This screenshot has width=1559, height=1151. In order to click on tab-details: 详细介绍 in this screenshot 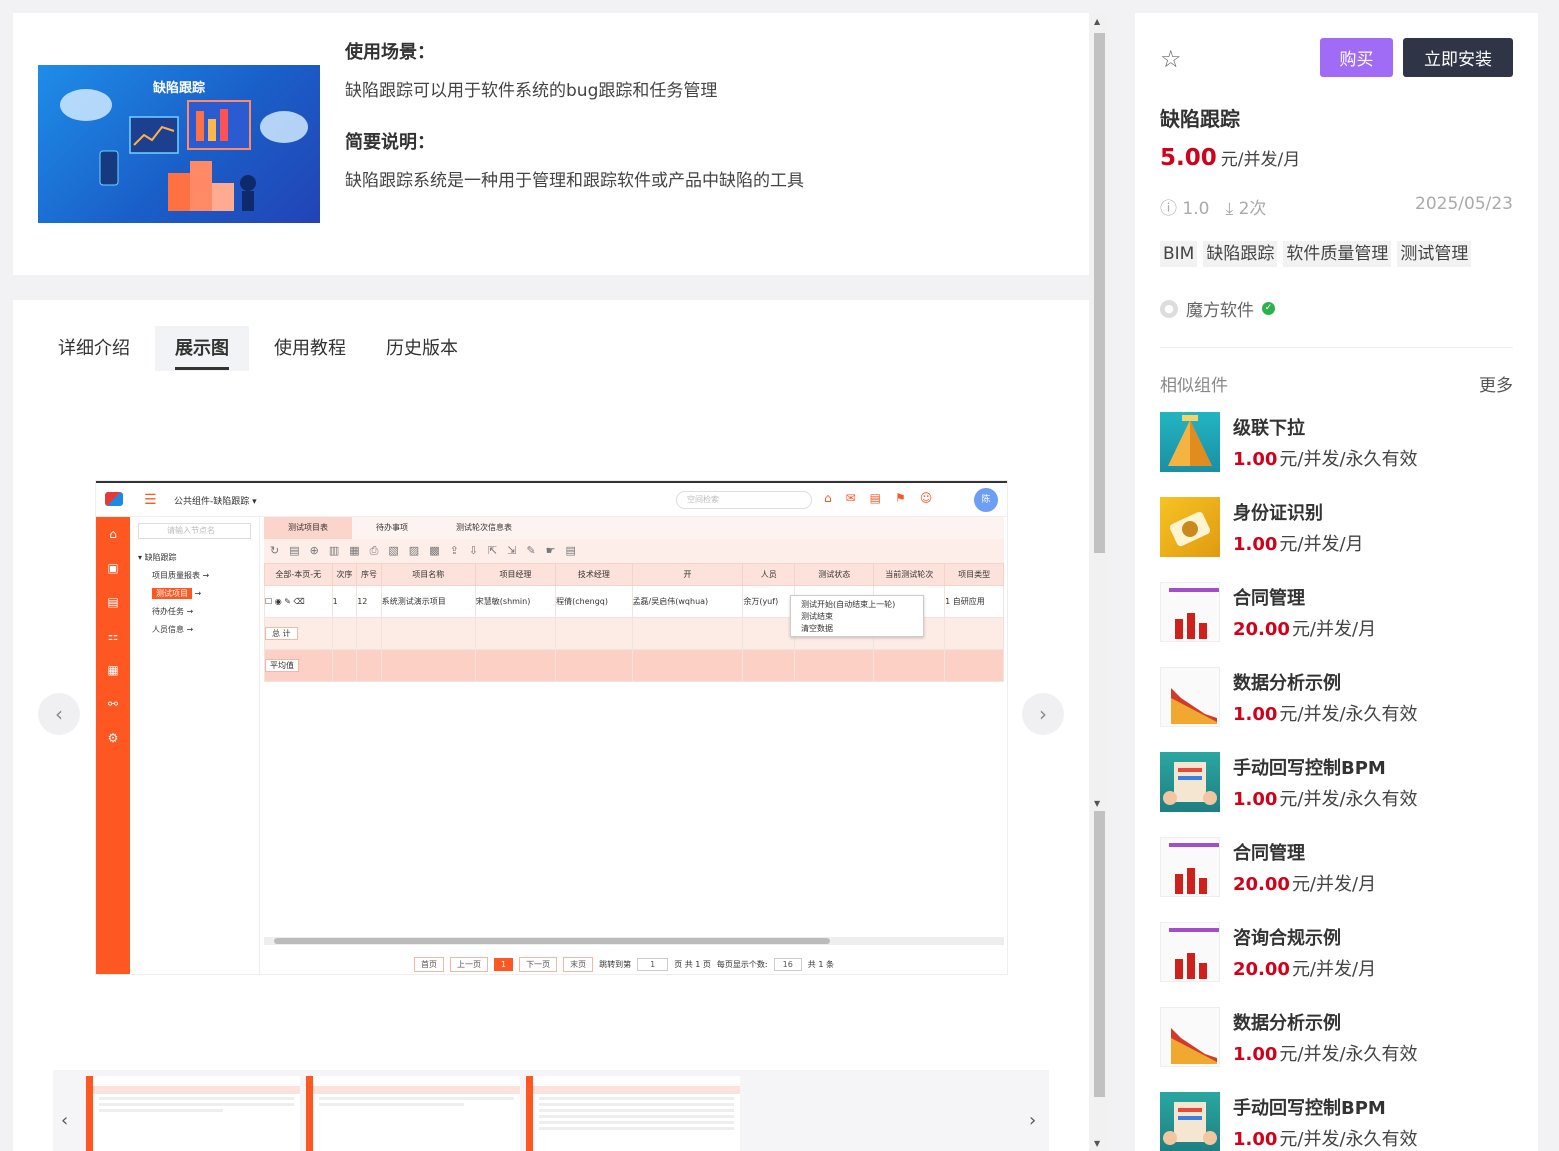, I will do `click(94, 348)`.